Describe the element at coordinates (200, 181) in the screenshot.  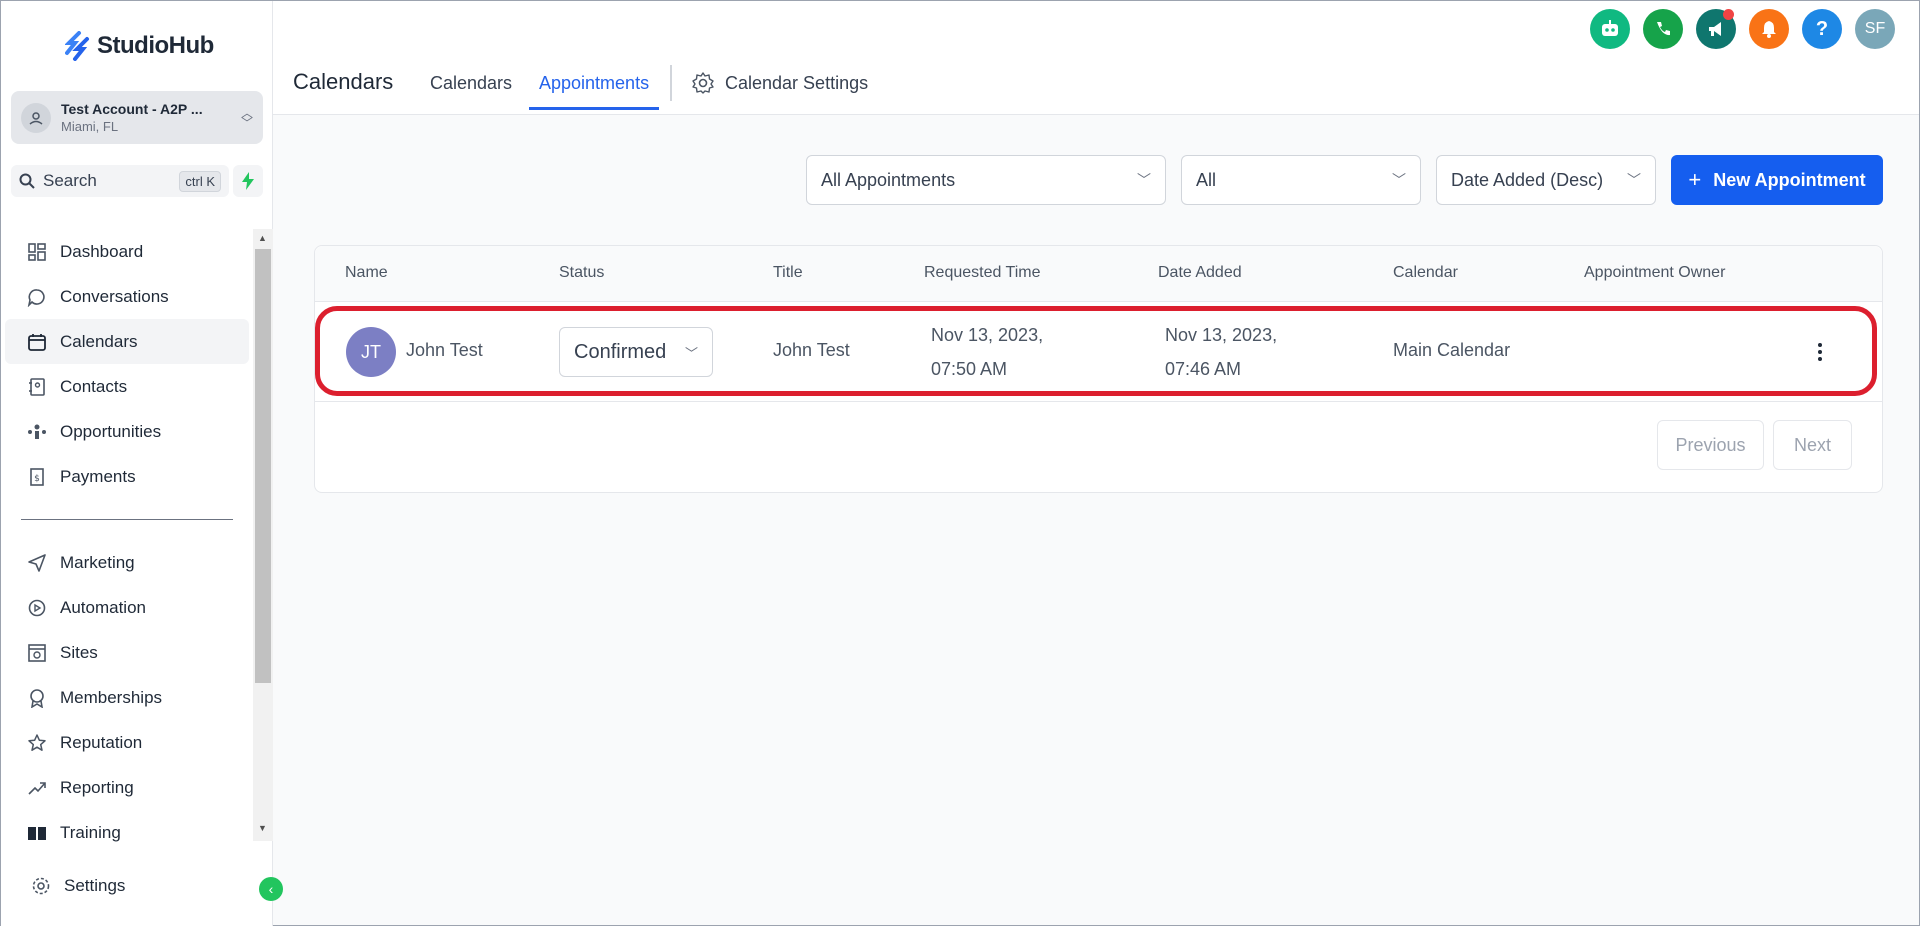
I see `search-shortcut: ctrl K` at that location.